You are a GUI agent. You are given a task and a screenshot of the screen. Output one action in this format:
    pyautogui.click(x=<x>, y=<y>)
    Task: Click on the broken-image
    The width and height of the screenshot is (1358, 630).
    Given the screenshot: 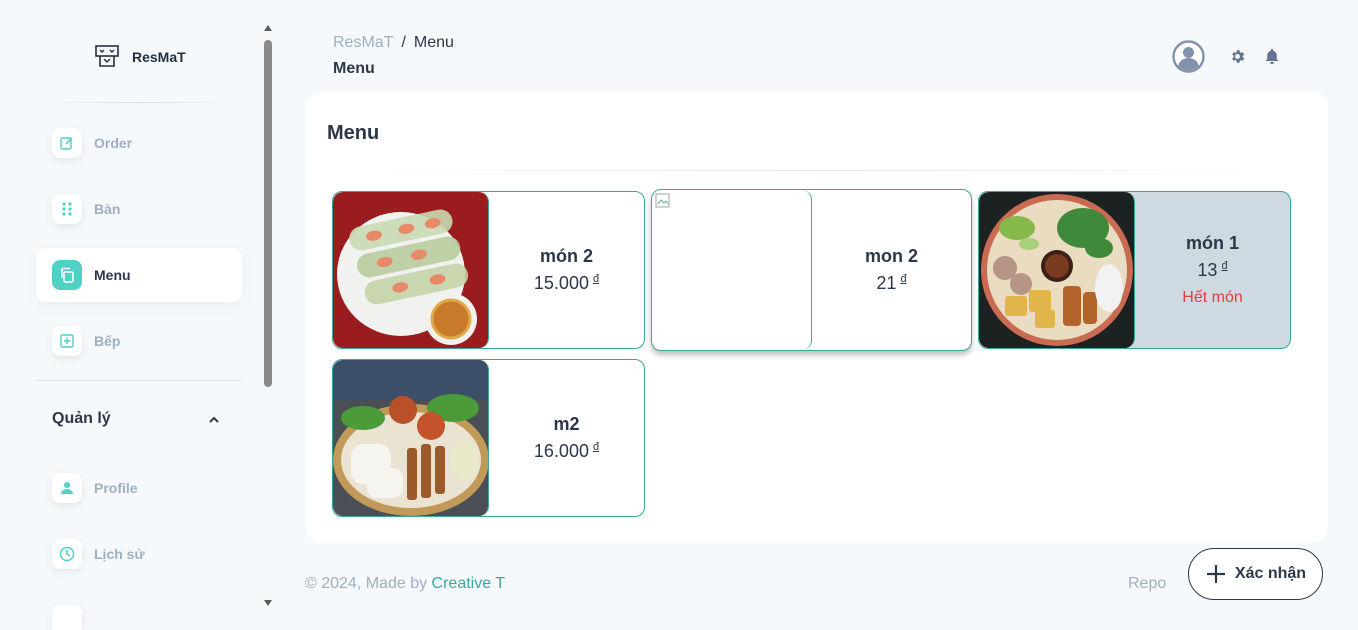 What is the action you would take?
    pyautogui.click(x=732, y=270)
    